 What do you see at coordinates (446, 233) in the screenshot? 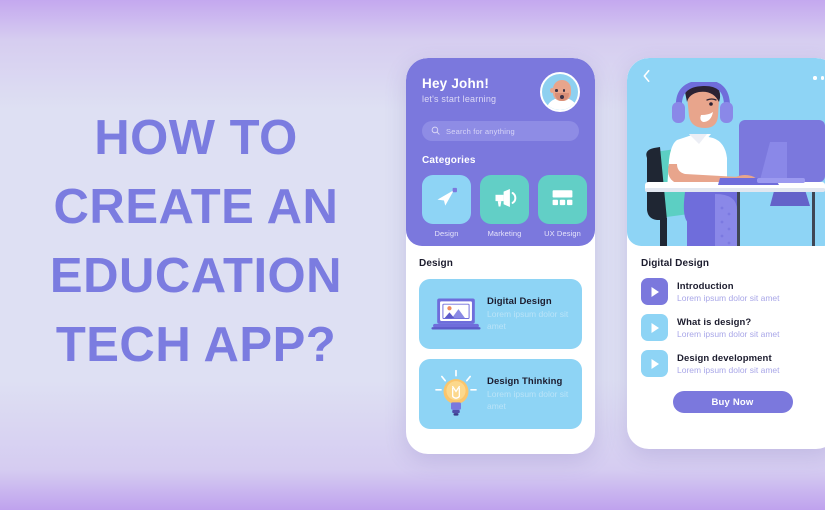
I see `category-label-design: Design` at bounding box center [446, 233].